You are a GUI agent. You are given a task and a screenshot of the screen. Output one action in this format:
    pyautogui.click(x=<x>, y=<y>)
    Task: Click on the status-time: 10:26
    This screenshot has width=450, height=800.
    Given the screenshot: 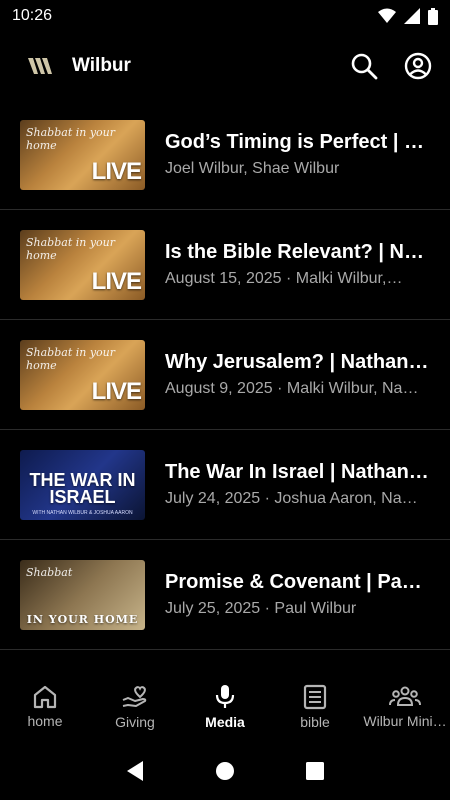 What is the action you would take?
    pyautogui.click(x=32, y=15)
    